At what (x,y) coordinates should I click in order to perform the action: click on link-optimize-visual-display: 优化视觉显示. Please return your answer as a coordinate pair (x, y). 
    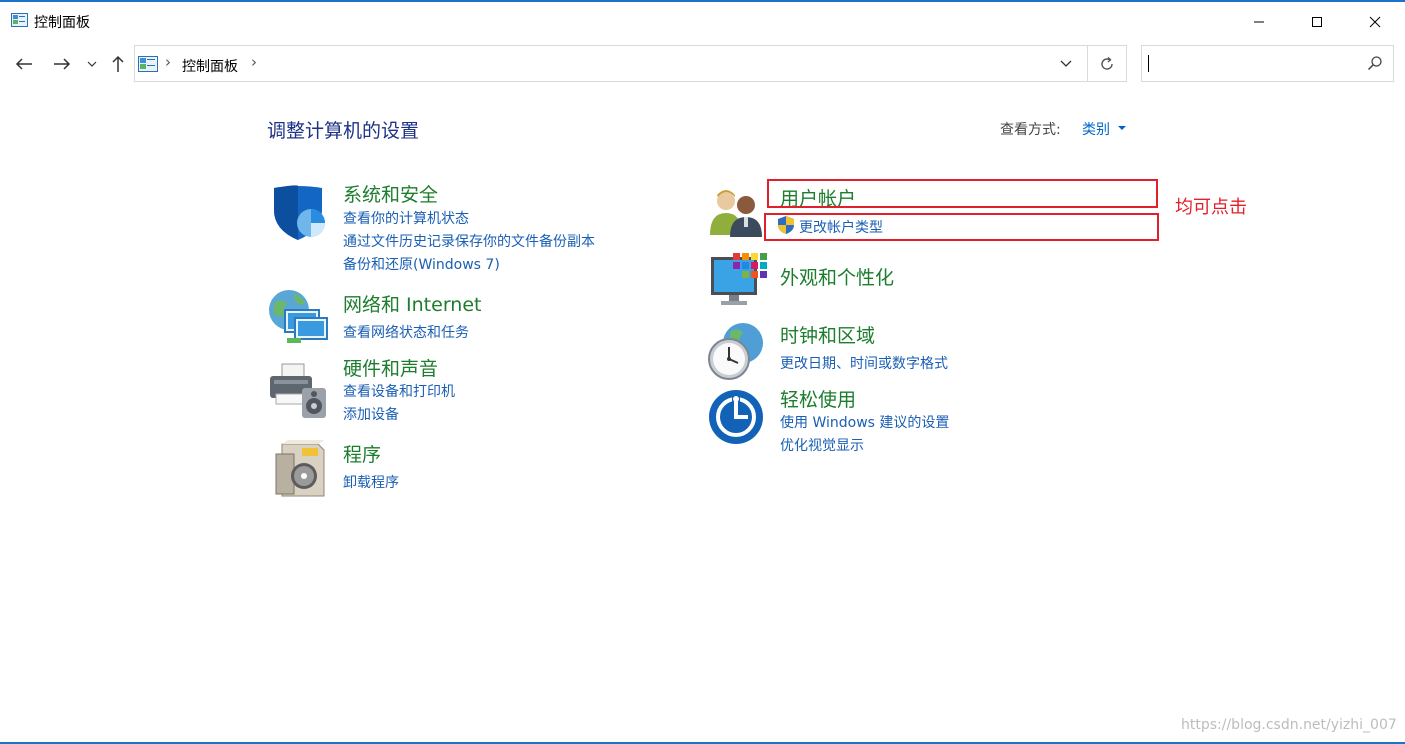
    Looking at the image, I should click on (822, 445).